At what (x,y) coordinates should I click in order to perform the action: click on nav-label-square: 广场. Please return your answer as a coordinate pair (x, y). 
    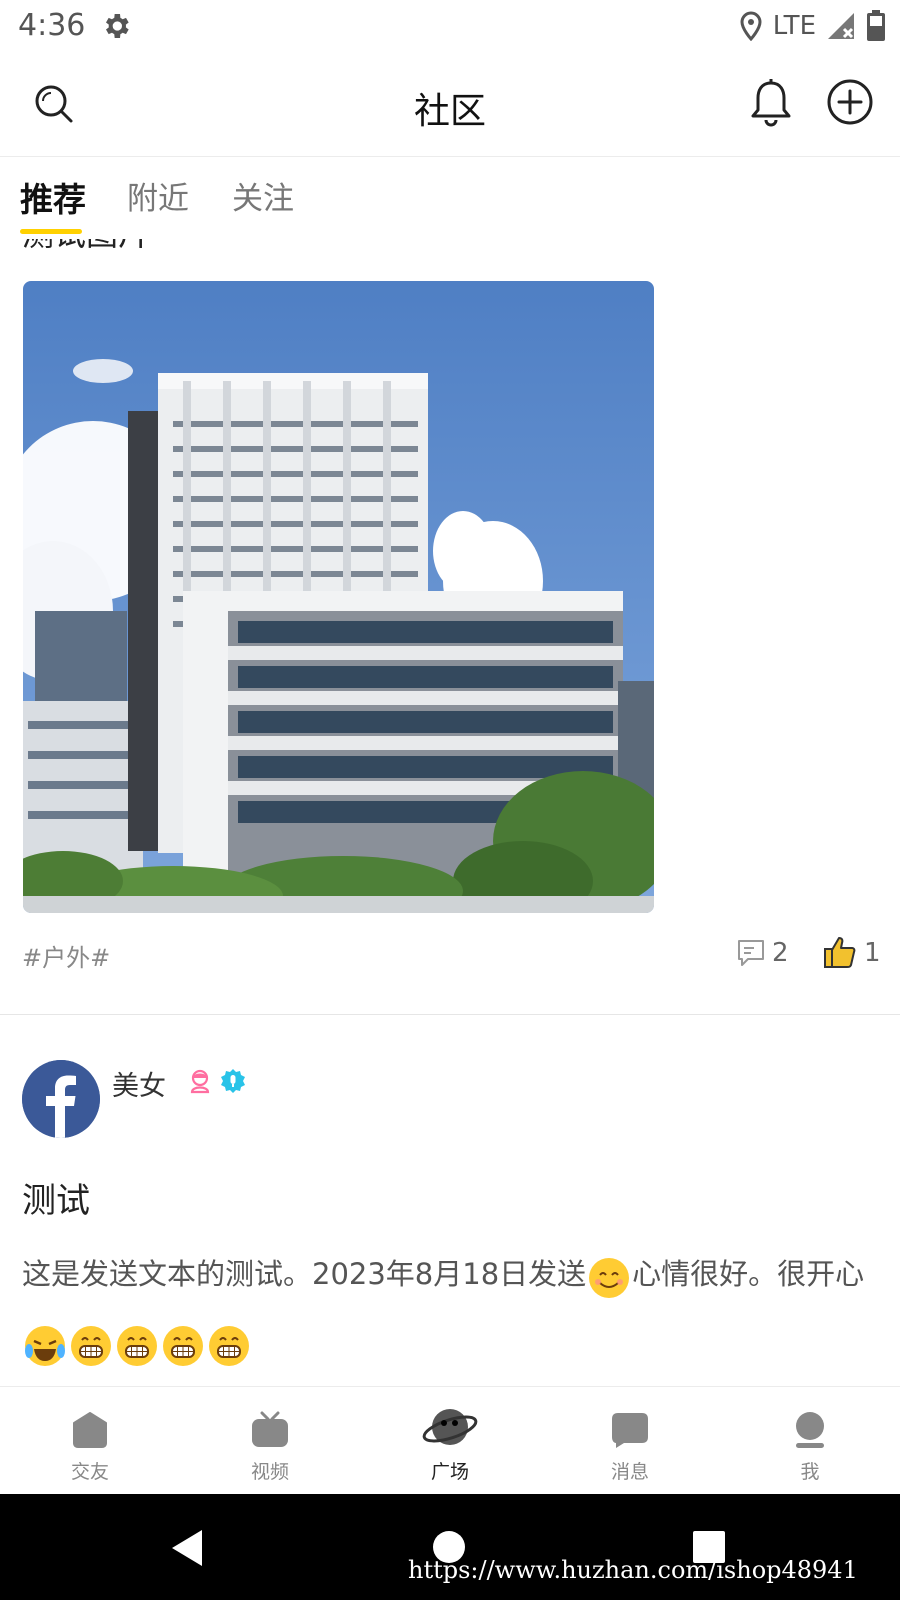
    Looking at the image, I should click on (449, 1472).